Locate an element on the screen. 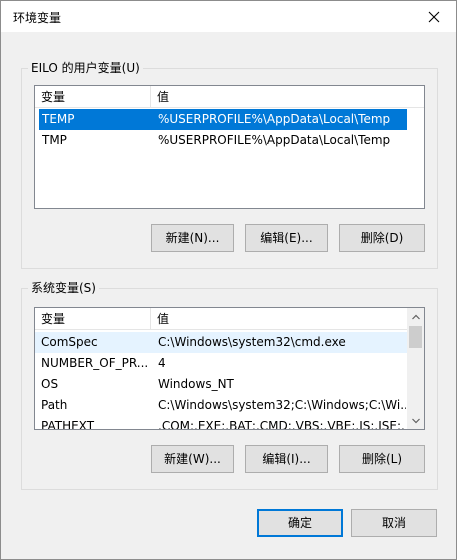 This screenshot has width=457, height=560. system-vars-list-header: 变量 值 is located at coordinates (222, 319).